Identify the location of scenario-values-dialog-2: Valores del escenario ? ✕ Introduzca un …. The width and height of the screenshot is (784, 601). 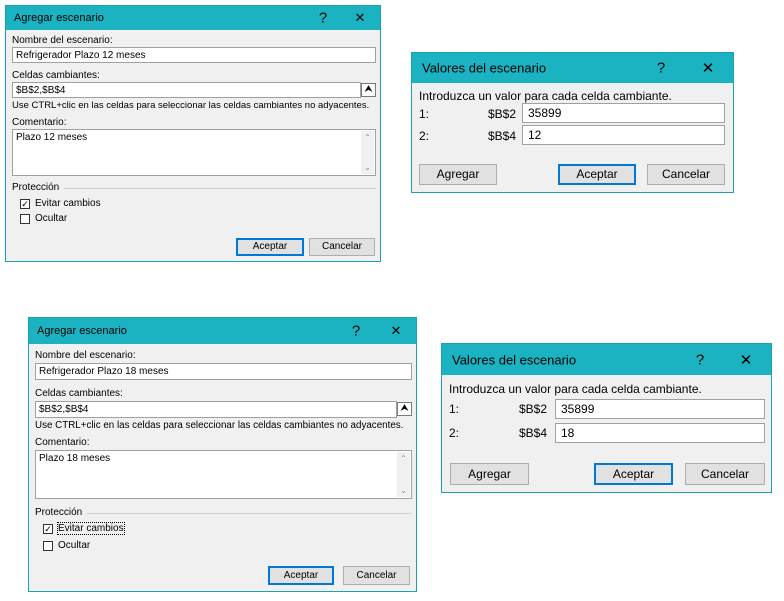
(606, 418).